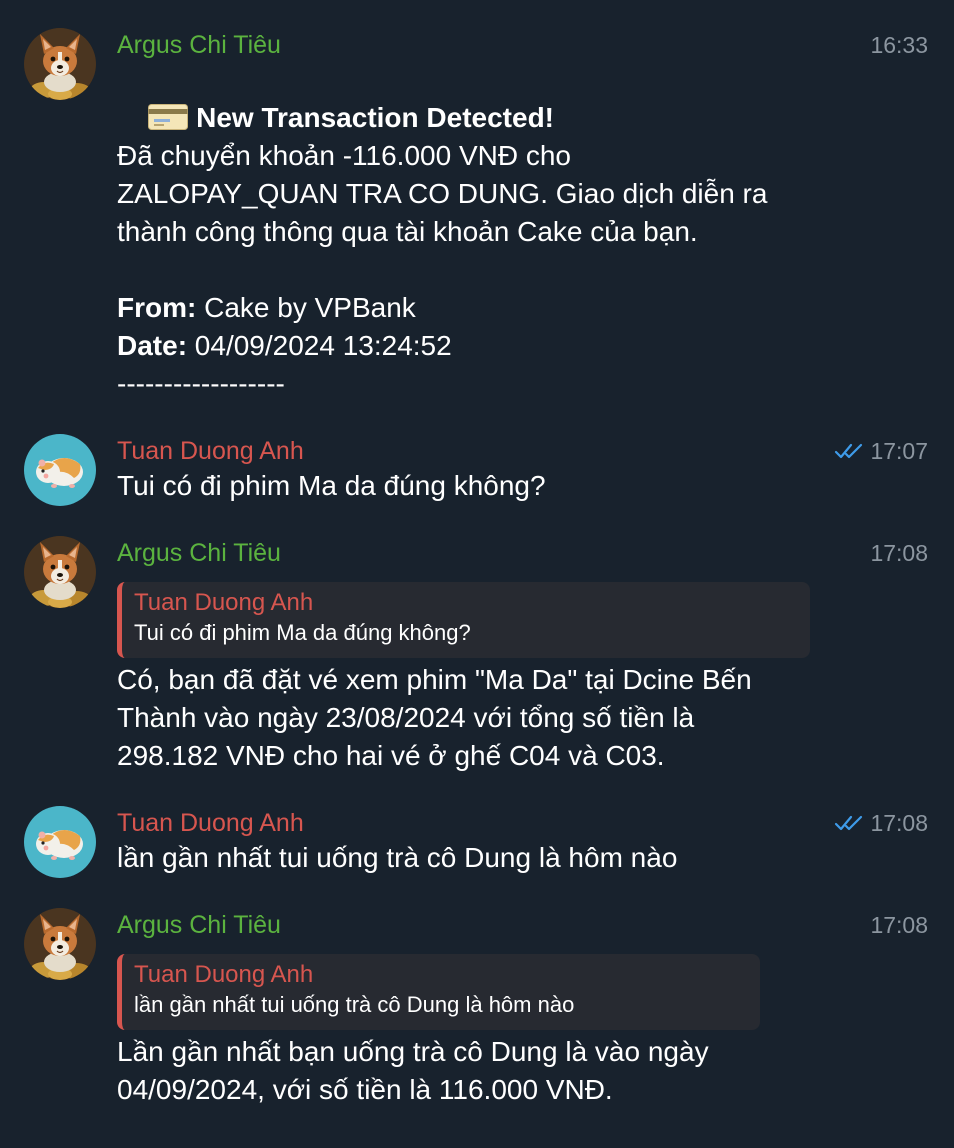 The height and width of the screenshot is (1148, 954). I want to click on answer-line-2: 04/09/2024, với số tiền là 116.000 VNĐ., so click(365, 1089).